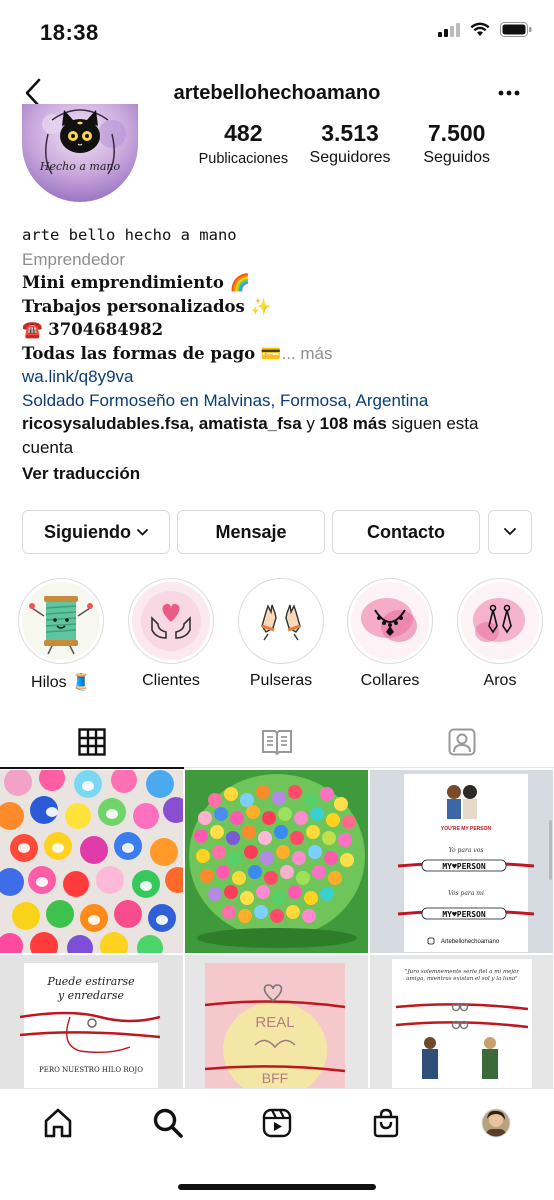 The image size is (554, 1200). I want to click on grid-icon, so click(92, 742).